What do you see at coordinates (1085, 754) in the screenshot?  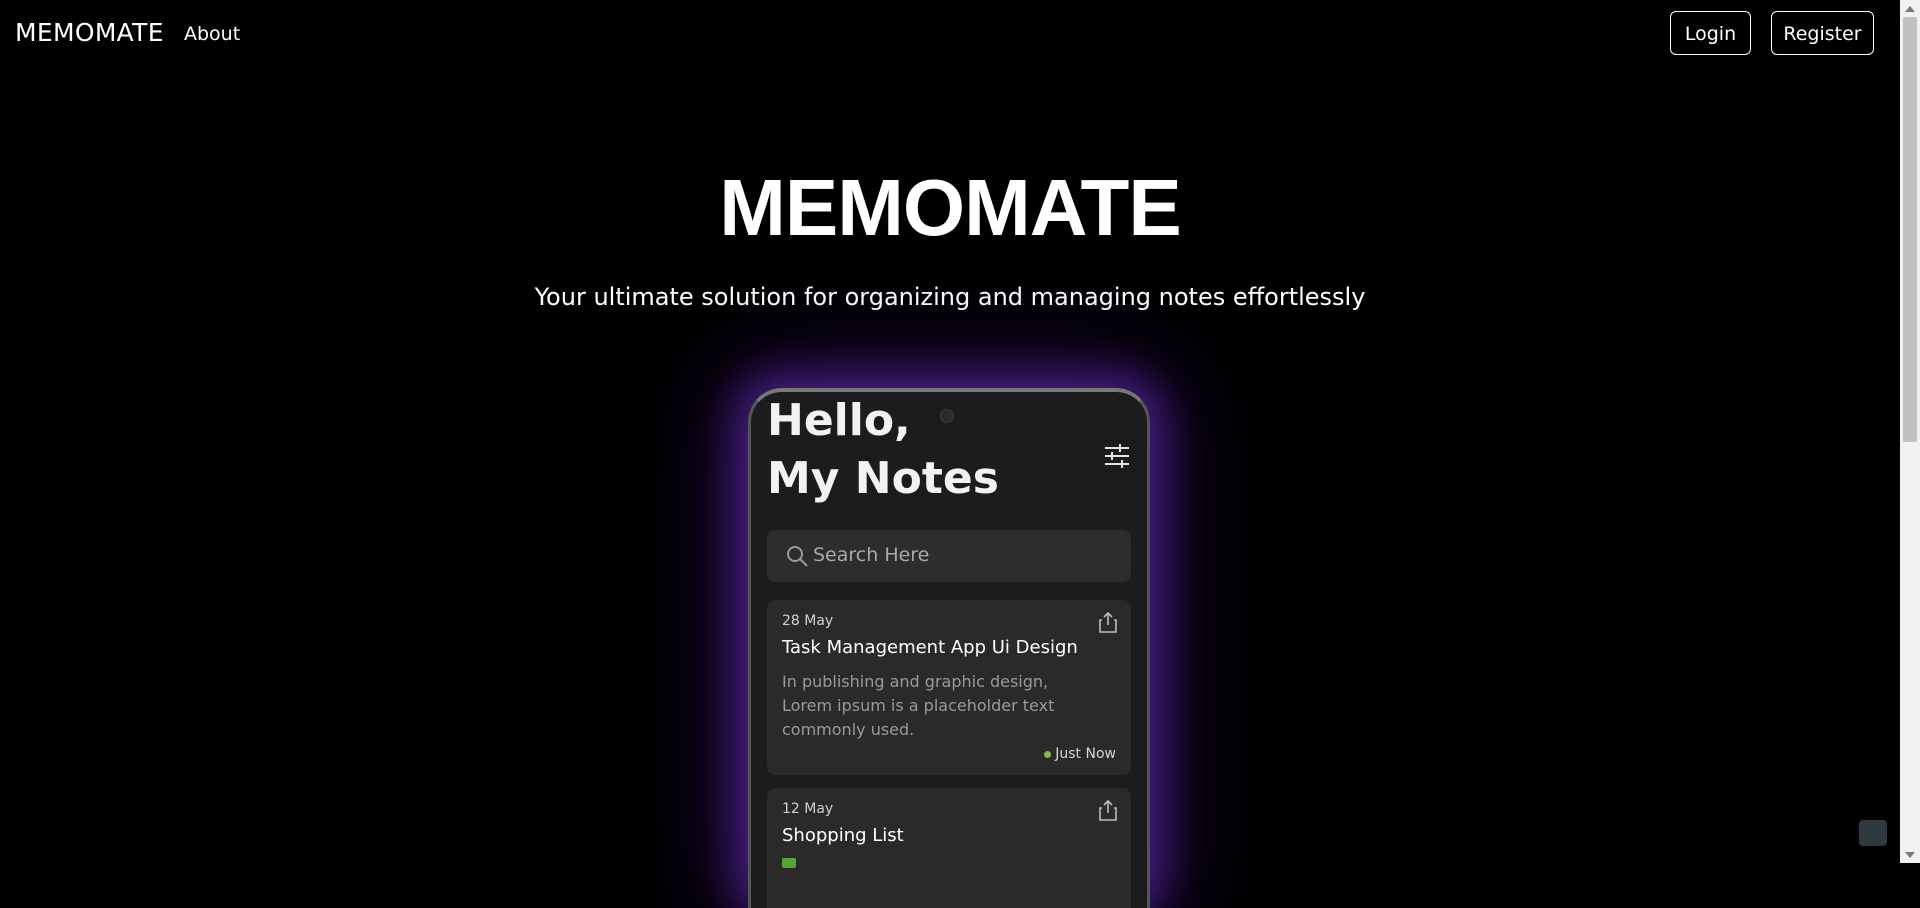 I see `note-status-label: Just Now` at bounding box center [1085, 754].